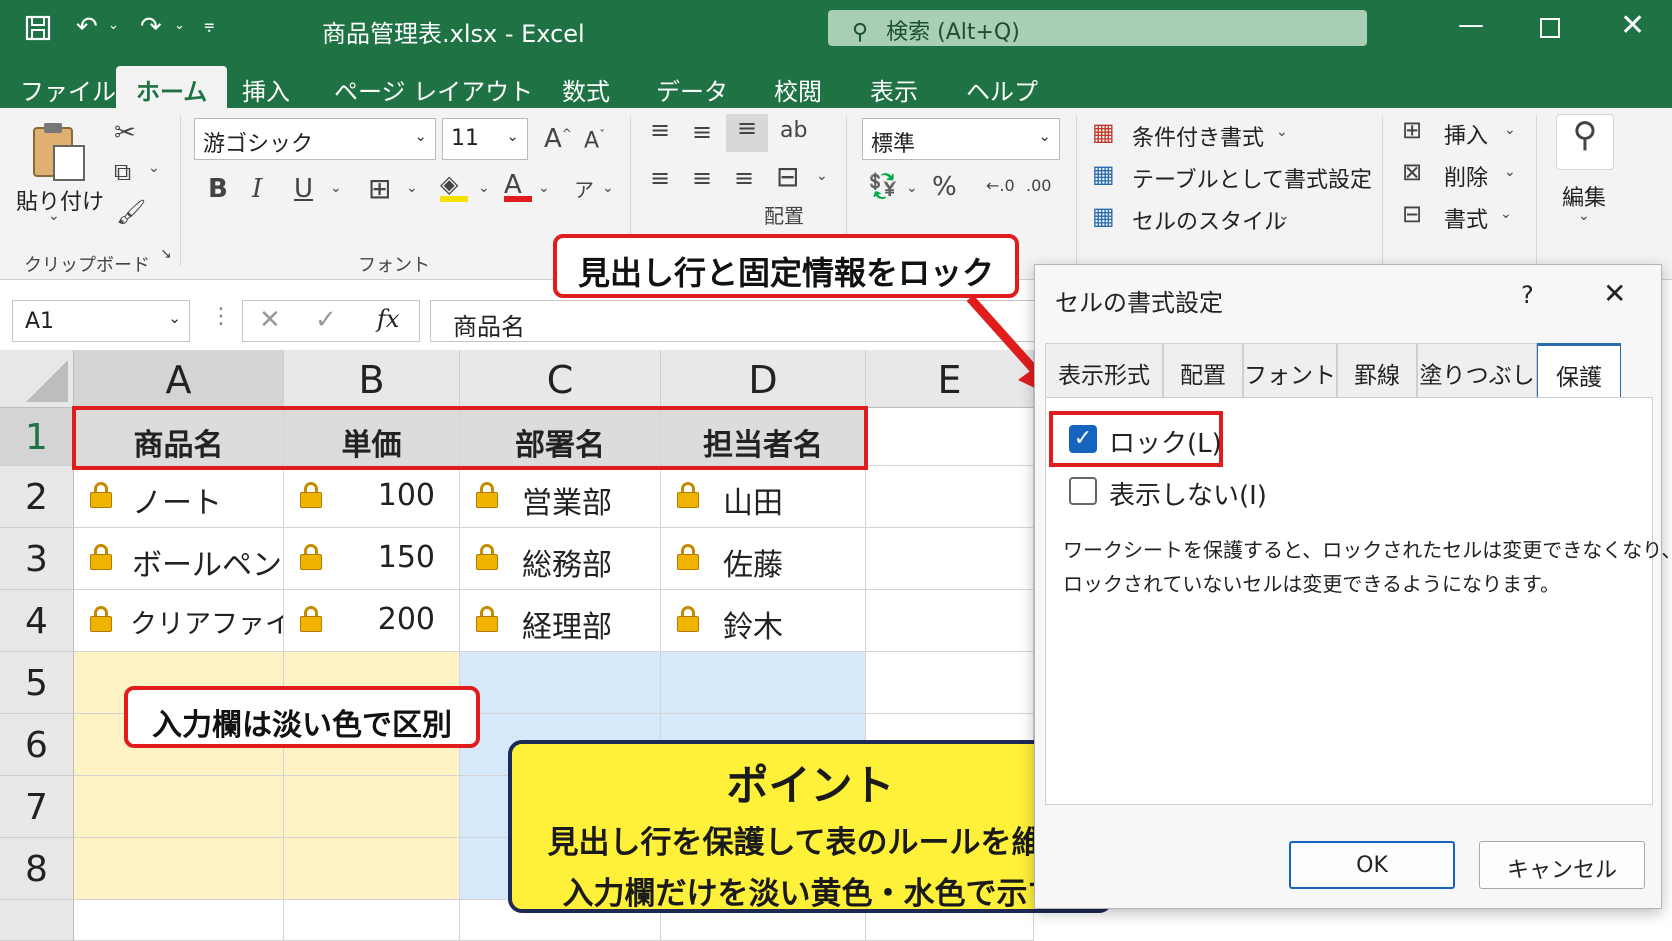 Image resolution: width=1672 pixels, height=941 pixels. What do you see at coordinates (37, 559) in the screenshot?
I see `row-header-3: 3` at bounding box center [37, 559].